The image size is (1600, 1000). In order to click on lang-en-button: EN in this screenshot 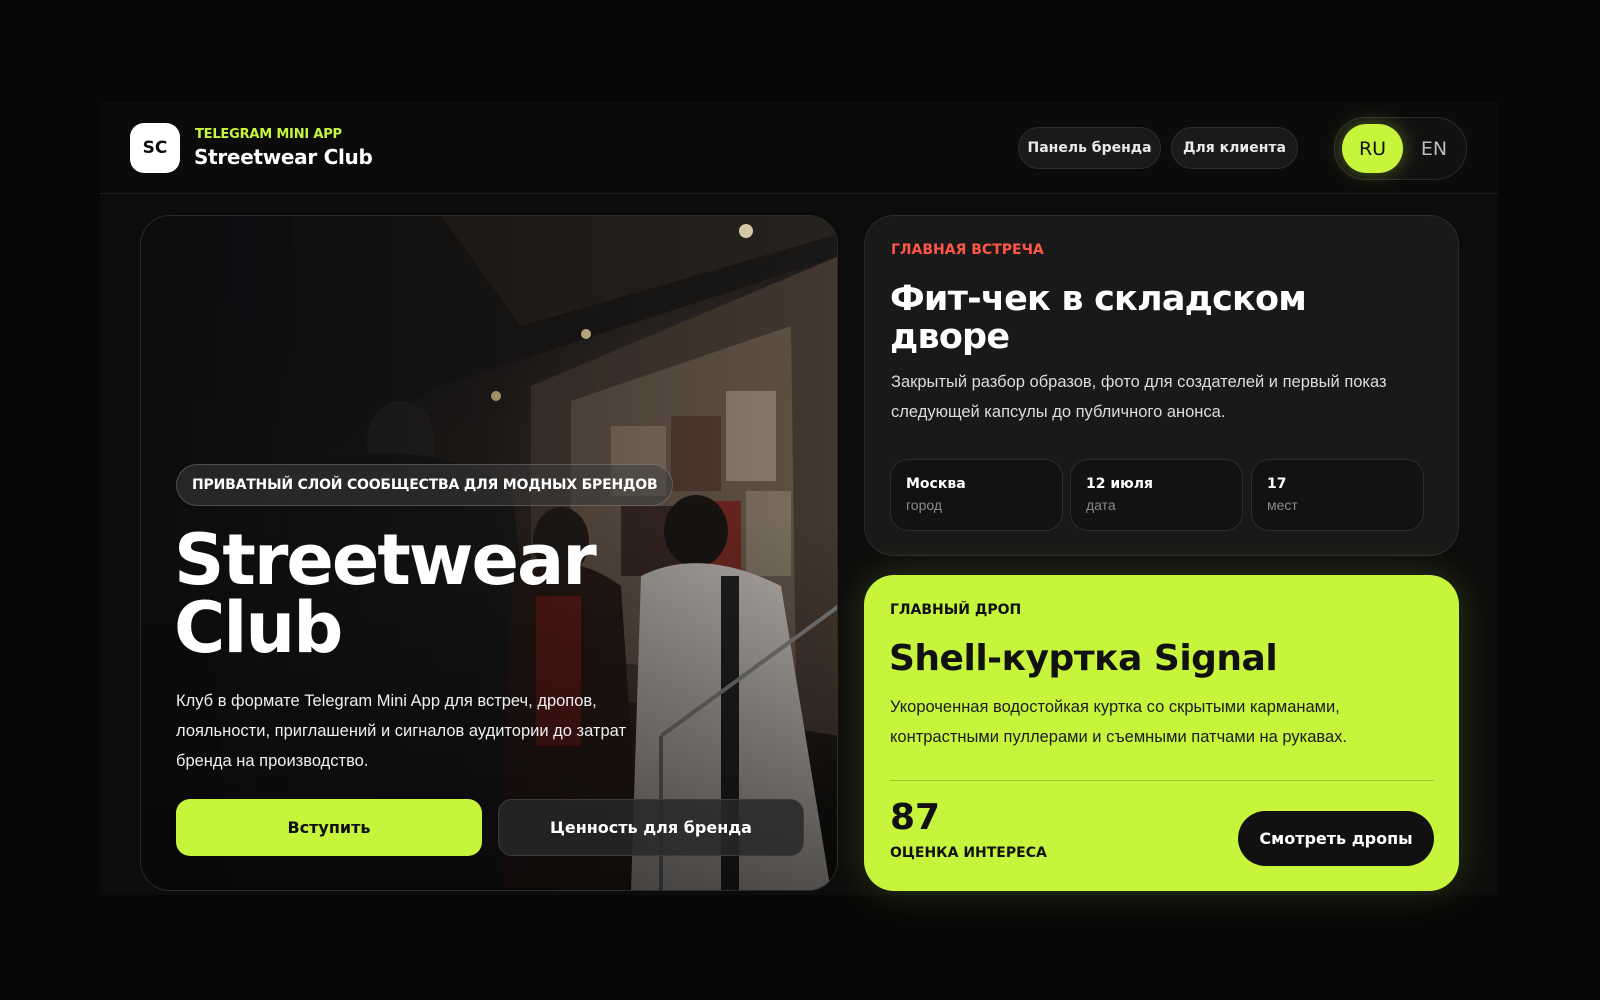, I will do `click(1434, 148)`.